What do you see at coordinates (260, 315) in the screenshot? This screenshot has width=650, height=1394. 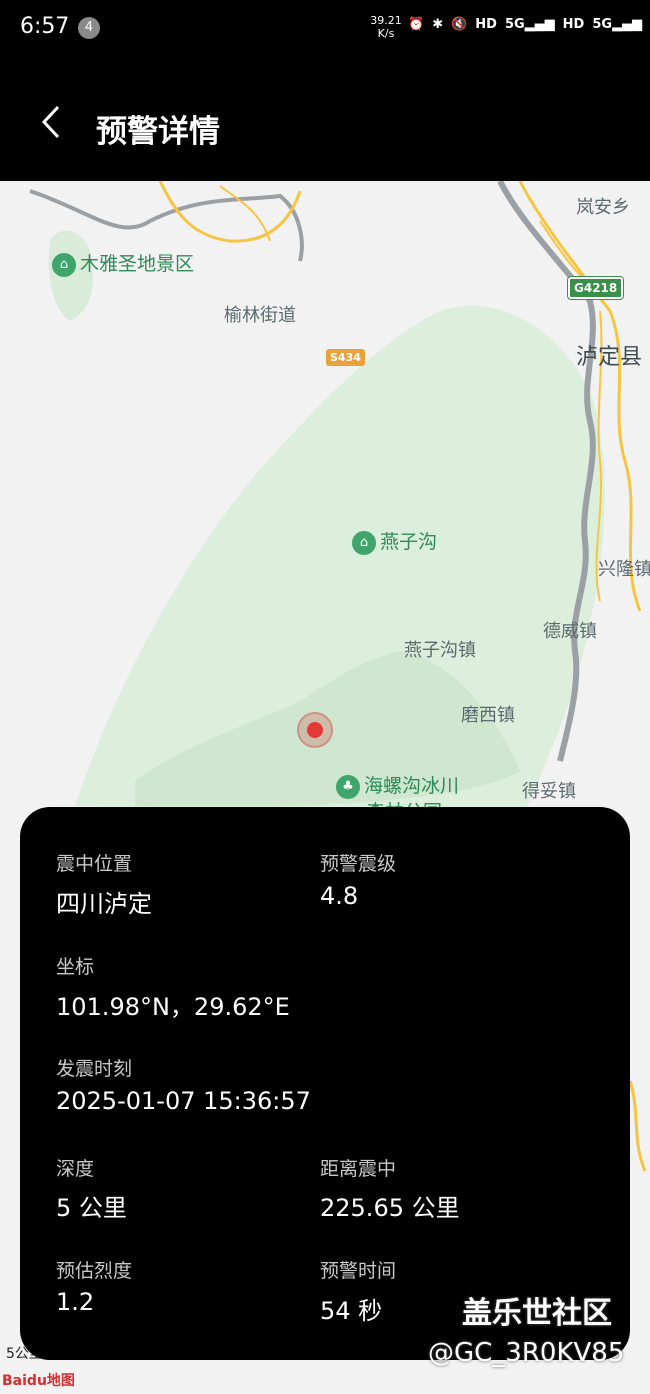 I see `map-label-yulin: 榆林街道` at bounding box center [260, 315].